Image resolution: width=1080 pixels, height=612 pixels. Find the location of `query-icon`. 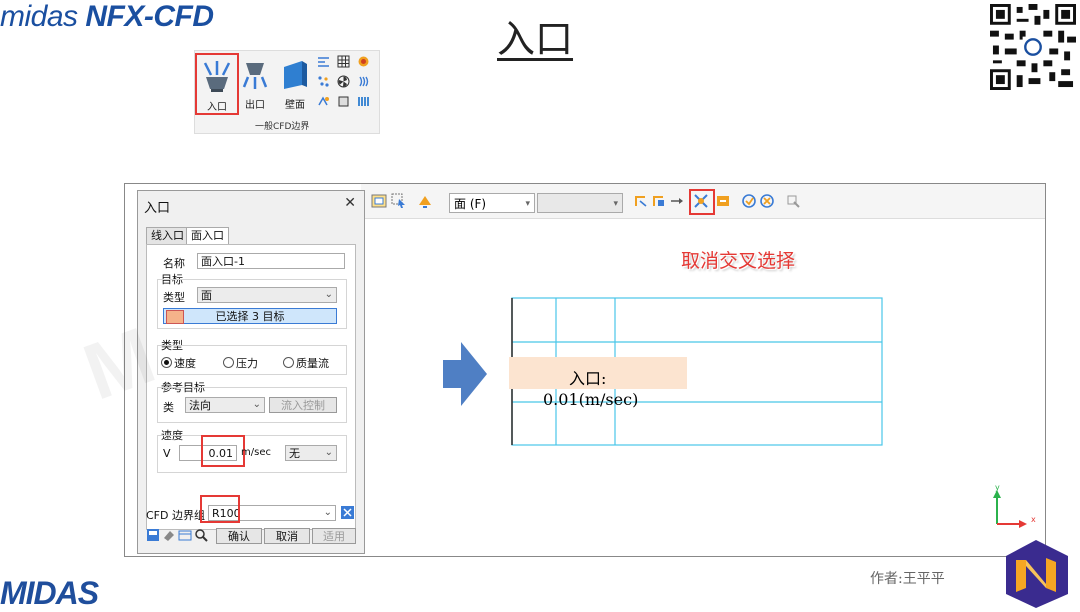

query-icon is located at coordinates (793, 201).